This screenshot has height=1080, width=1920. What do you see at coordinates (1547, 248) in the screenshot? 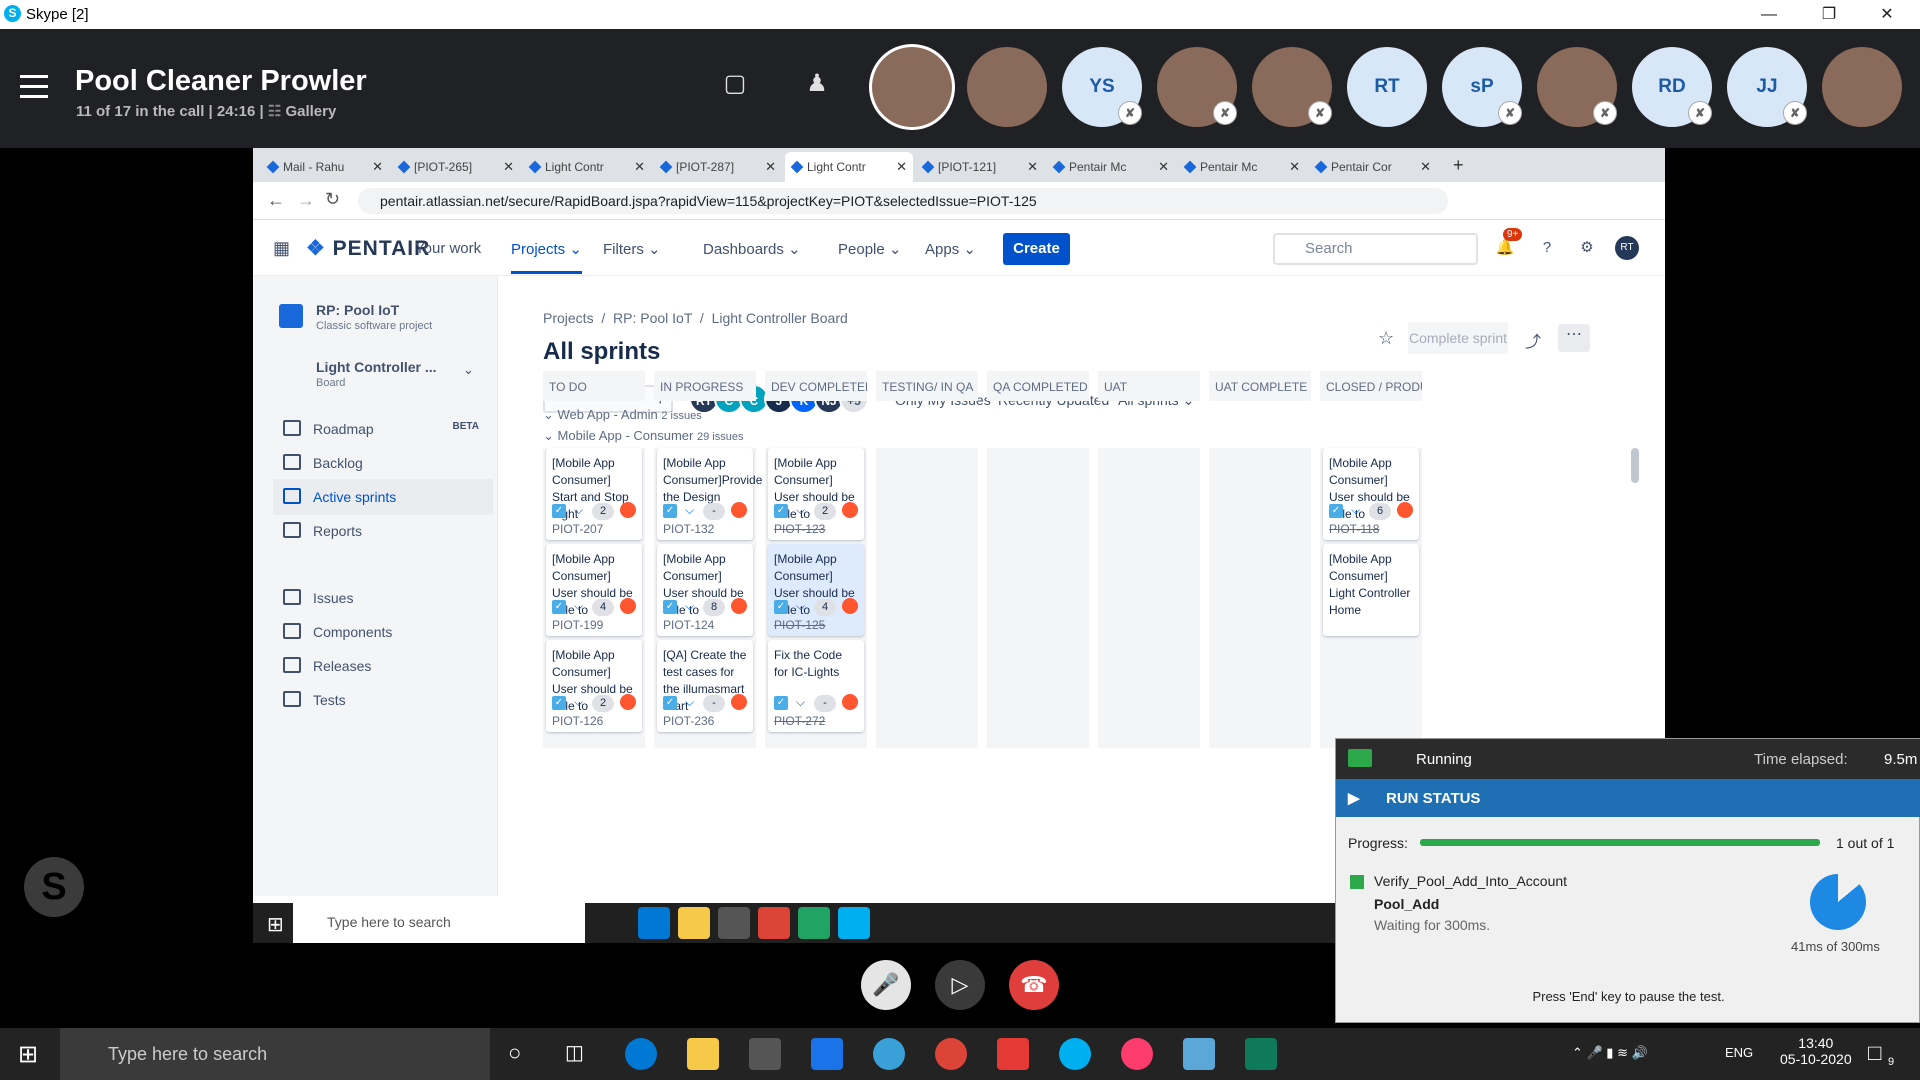
I see `help-icon: ?` at bounding box center [1547, 248].